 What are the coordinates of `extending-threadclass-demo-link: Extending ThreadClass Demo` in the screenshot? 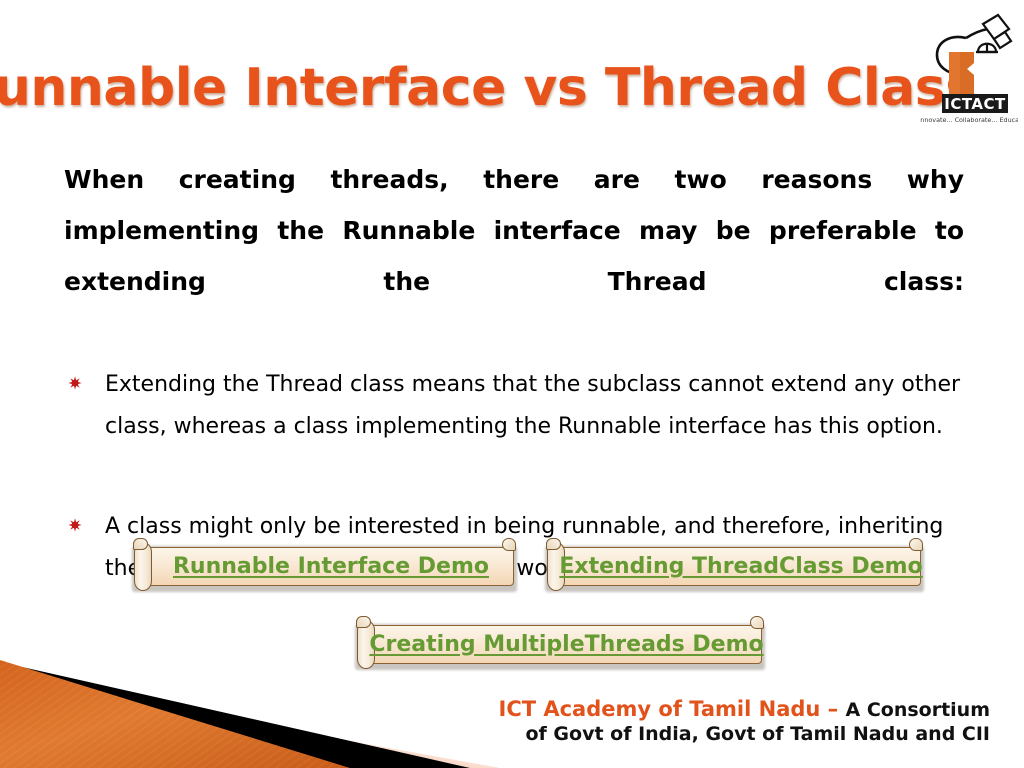 It's located at (740, 566).